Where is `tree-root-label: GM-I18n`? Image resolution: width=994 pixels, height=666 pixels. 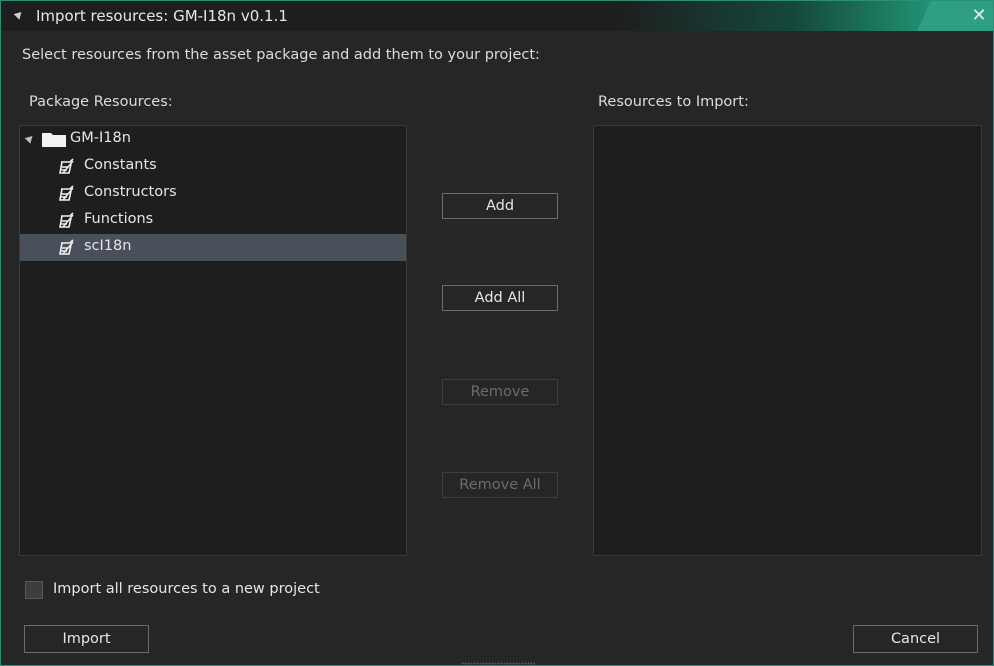 tree-root-label: GM-I18n is located at coordinates (100, 138).